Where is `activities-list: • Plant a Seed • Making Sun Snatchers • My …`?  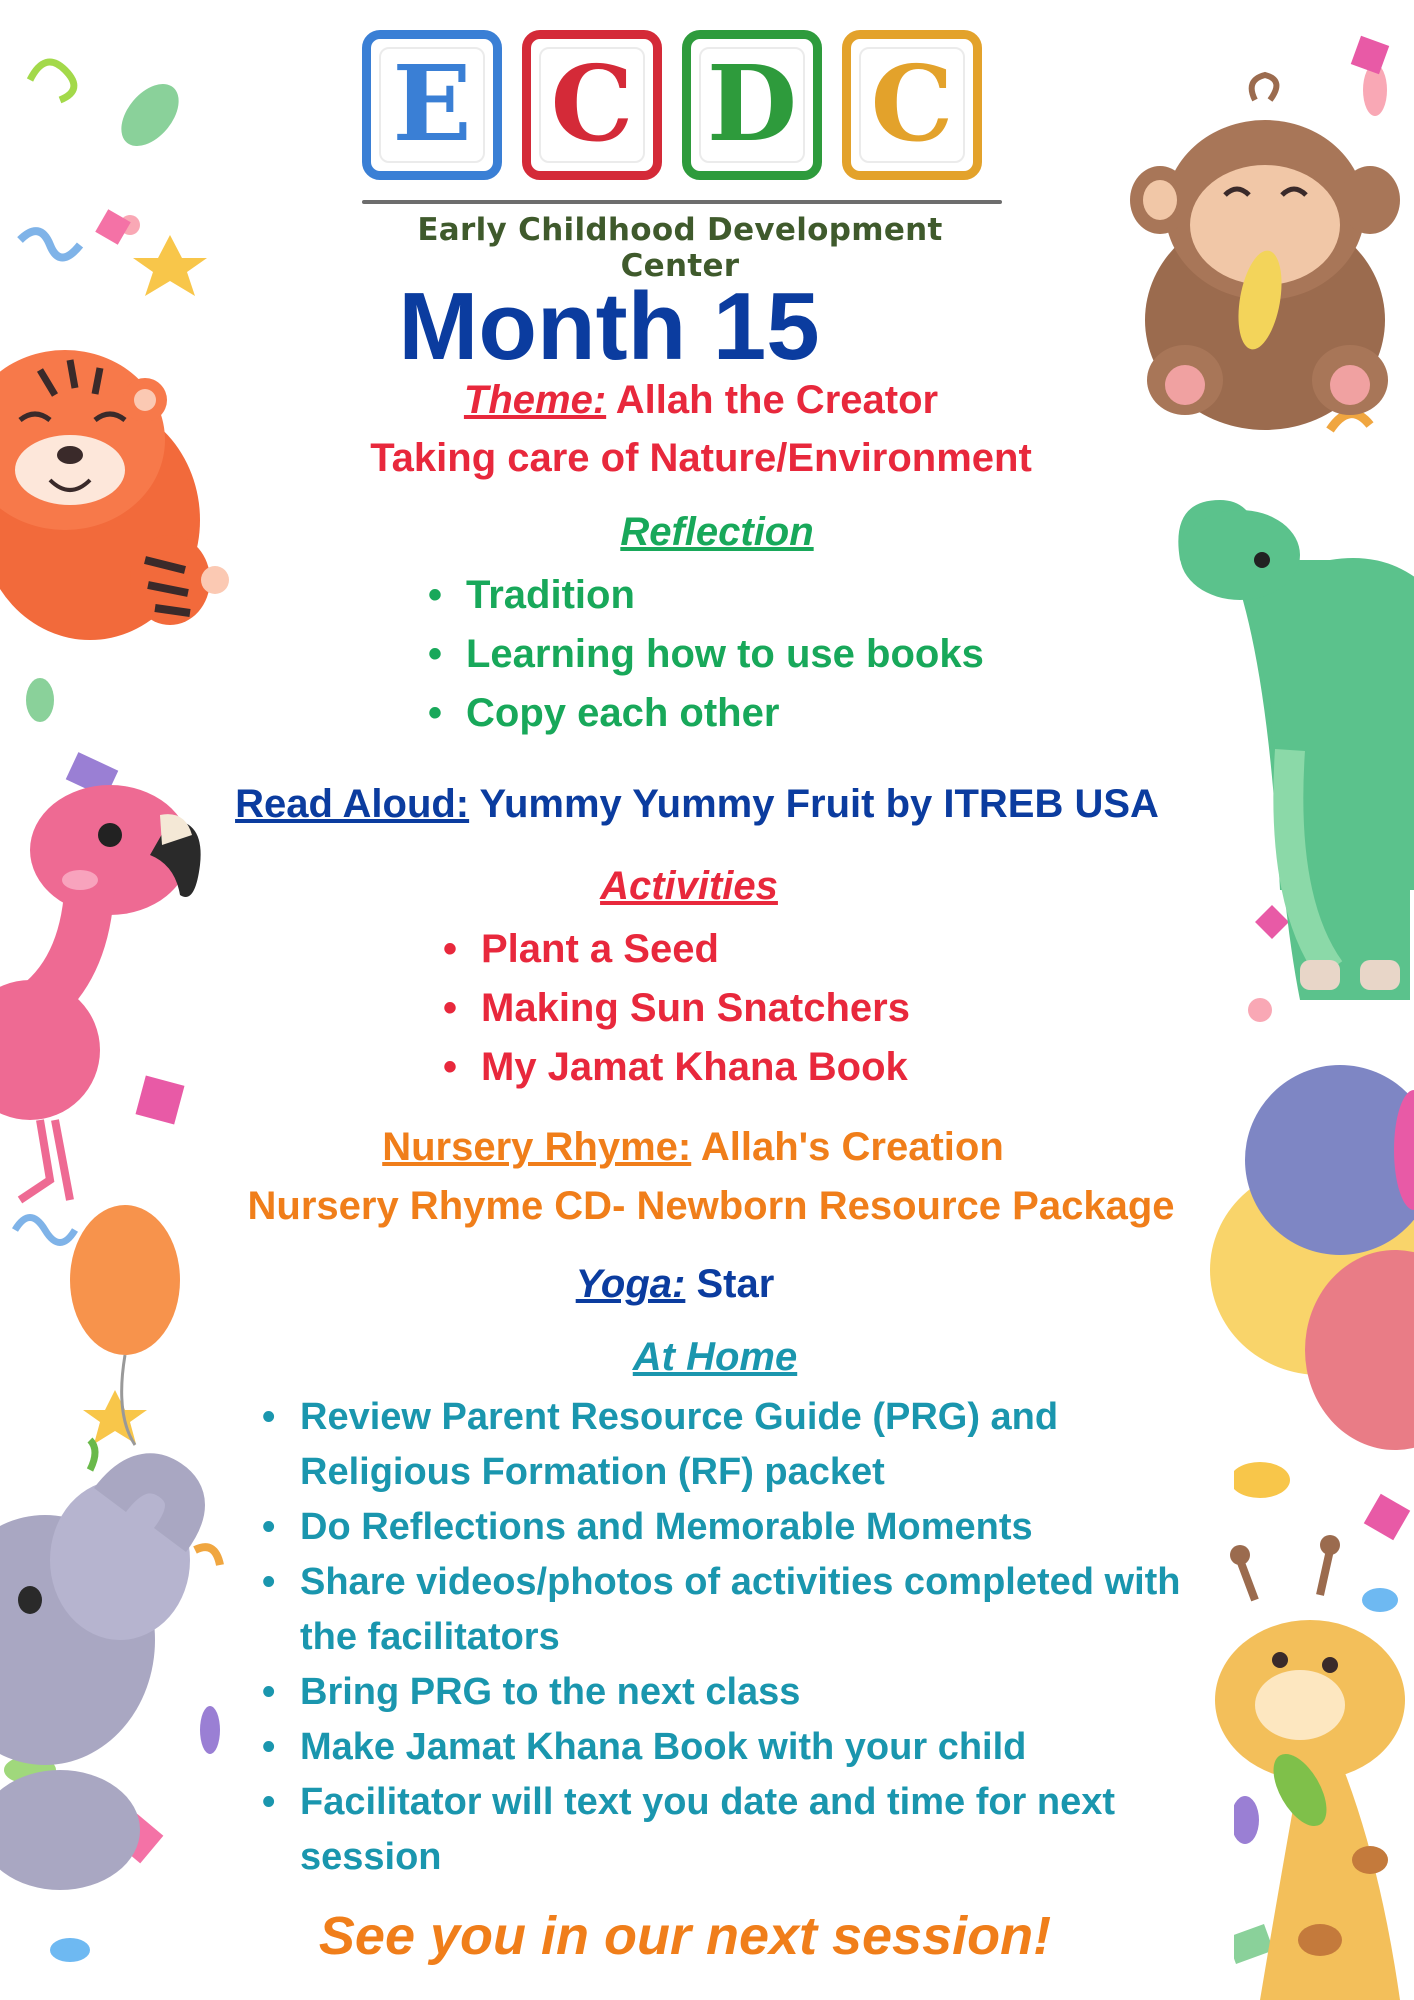 activities-list: • Plant a Seed • Making Sun Snatchers • My … is located at coordinates (676, 1008).